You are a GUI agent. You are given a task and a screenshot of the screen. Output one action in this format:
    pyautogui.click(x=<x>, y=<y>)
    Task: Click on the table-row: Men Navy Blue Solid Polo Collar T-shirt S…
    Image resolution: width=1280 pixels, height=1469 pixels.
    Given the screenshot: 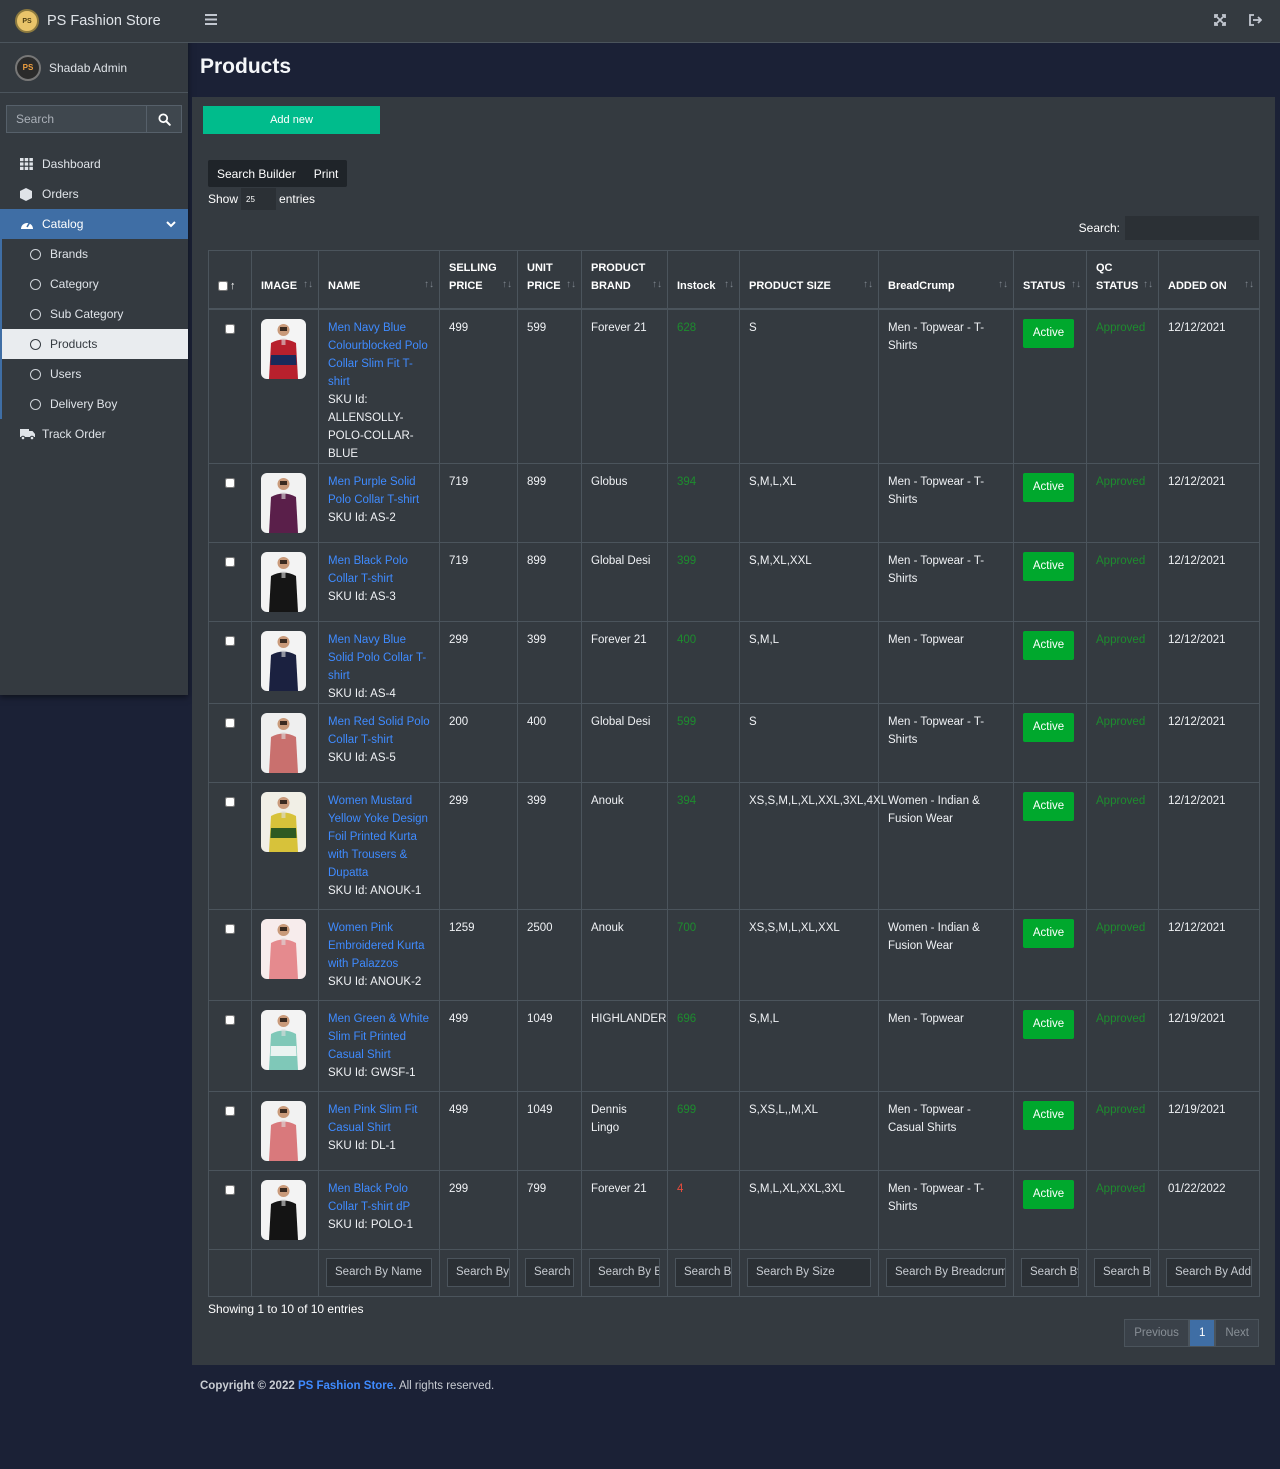 What is the action you would take?
    pyautogui.click(x=734, y=662)
    